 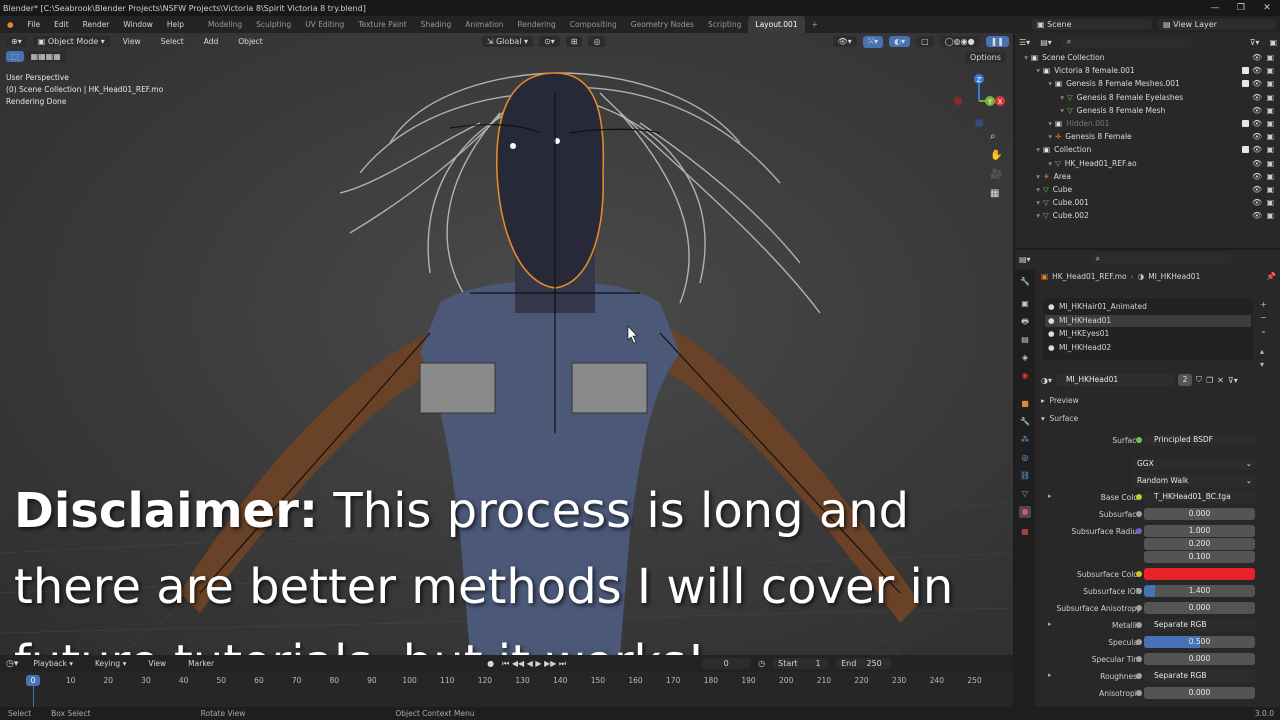 I want to click on timeline-menu-playback: Playback ▾, so click(x=53, y=663).